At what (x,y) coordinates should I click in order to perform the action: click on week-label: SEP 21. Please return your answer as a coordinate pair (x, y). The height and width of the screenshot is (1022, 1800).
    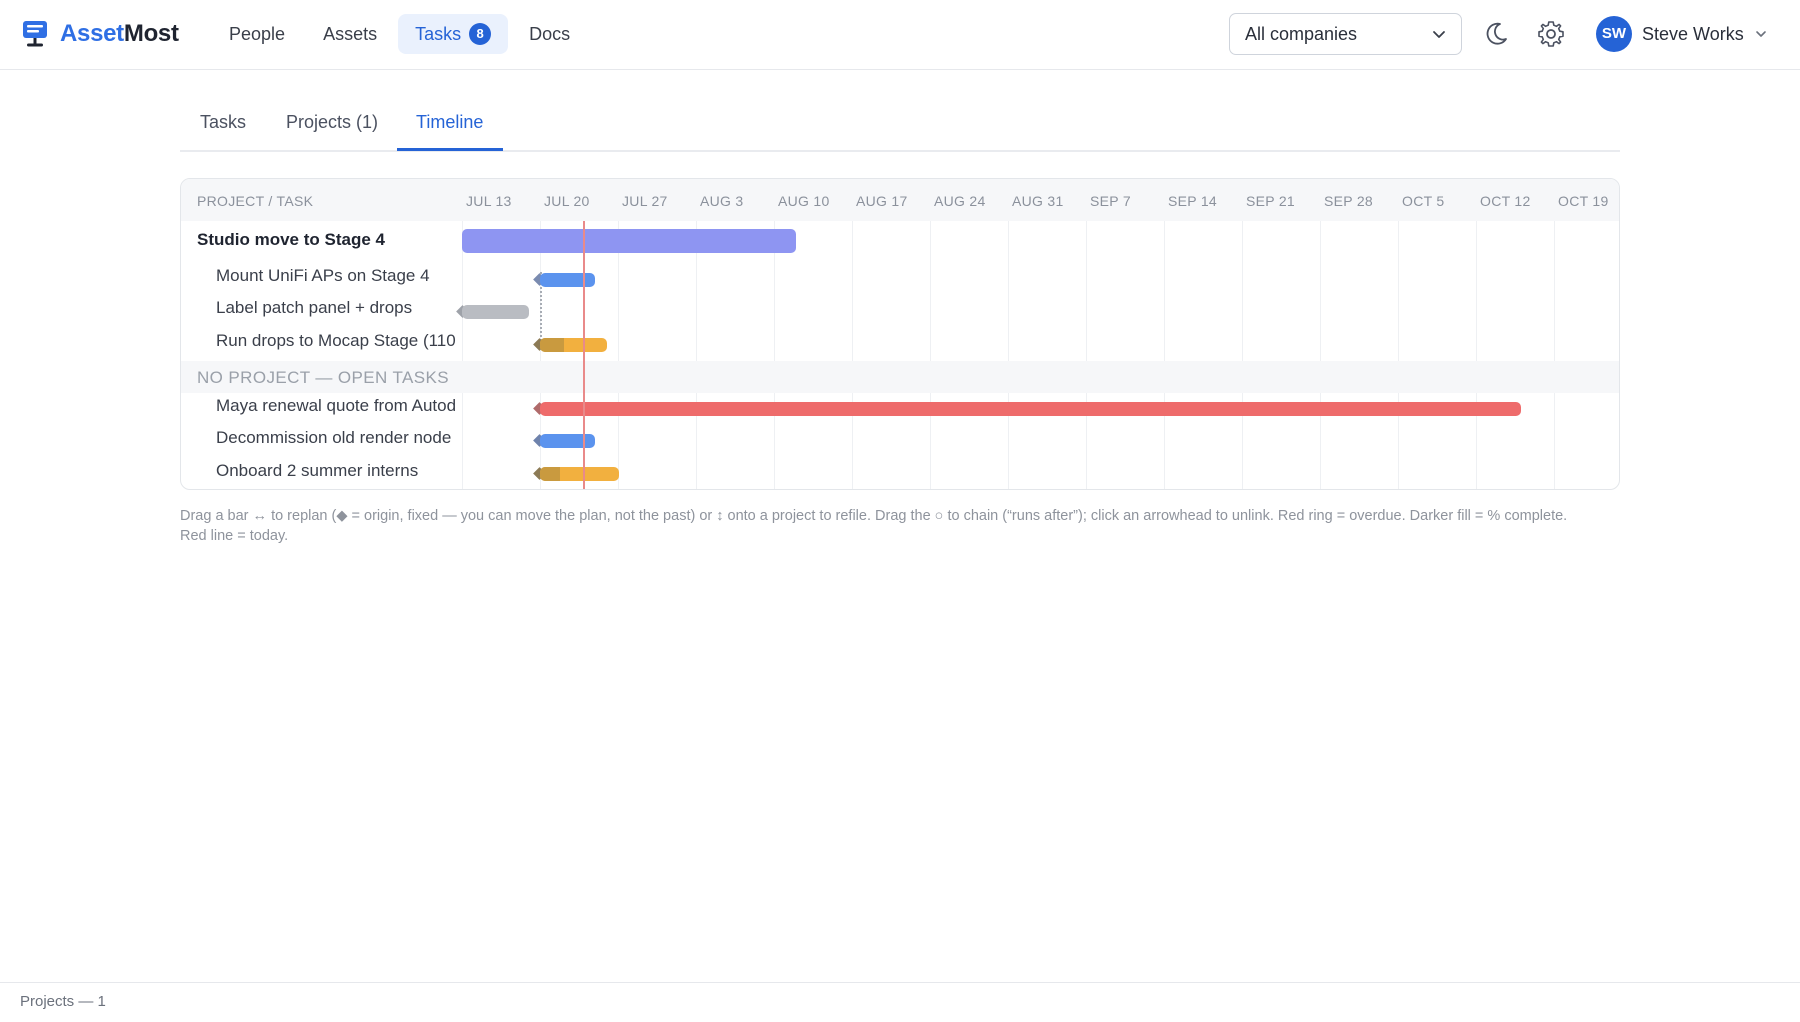
    Looking at the image, I should click on (1271, 201).